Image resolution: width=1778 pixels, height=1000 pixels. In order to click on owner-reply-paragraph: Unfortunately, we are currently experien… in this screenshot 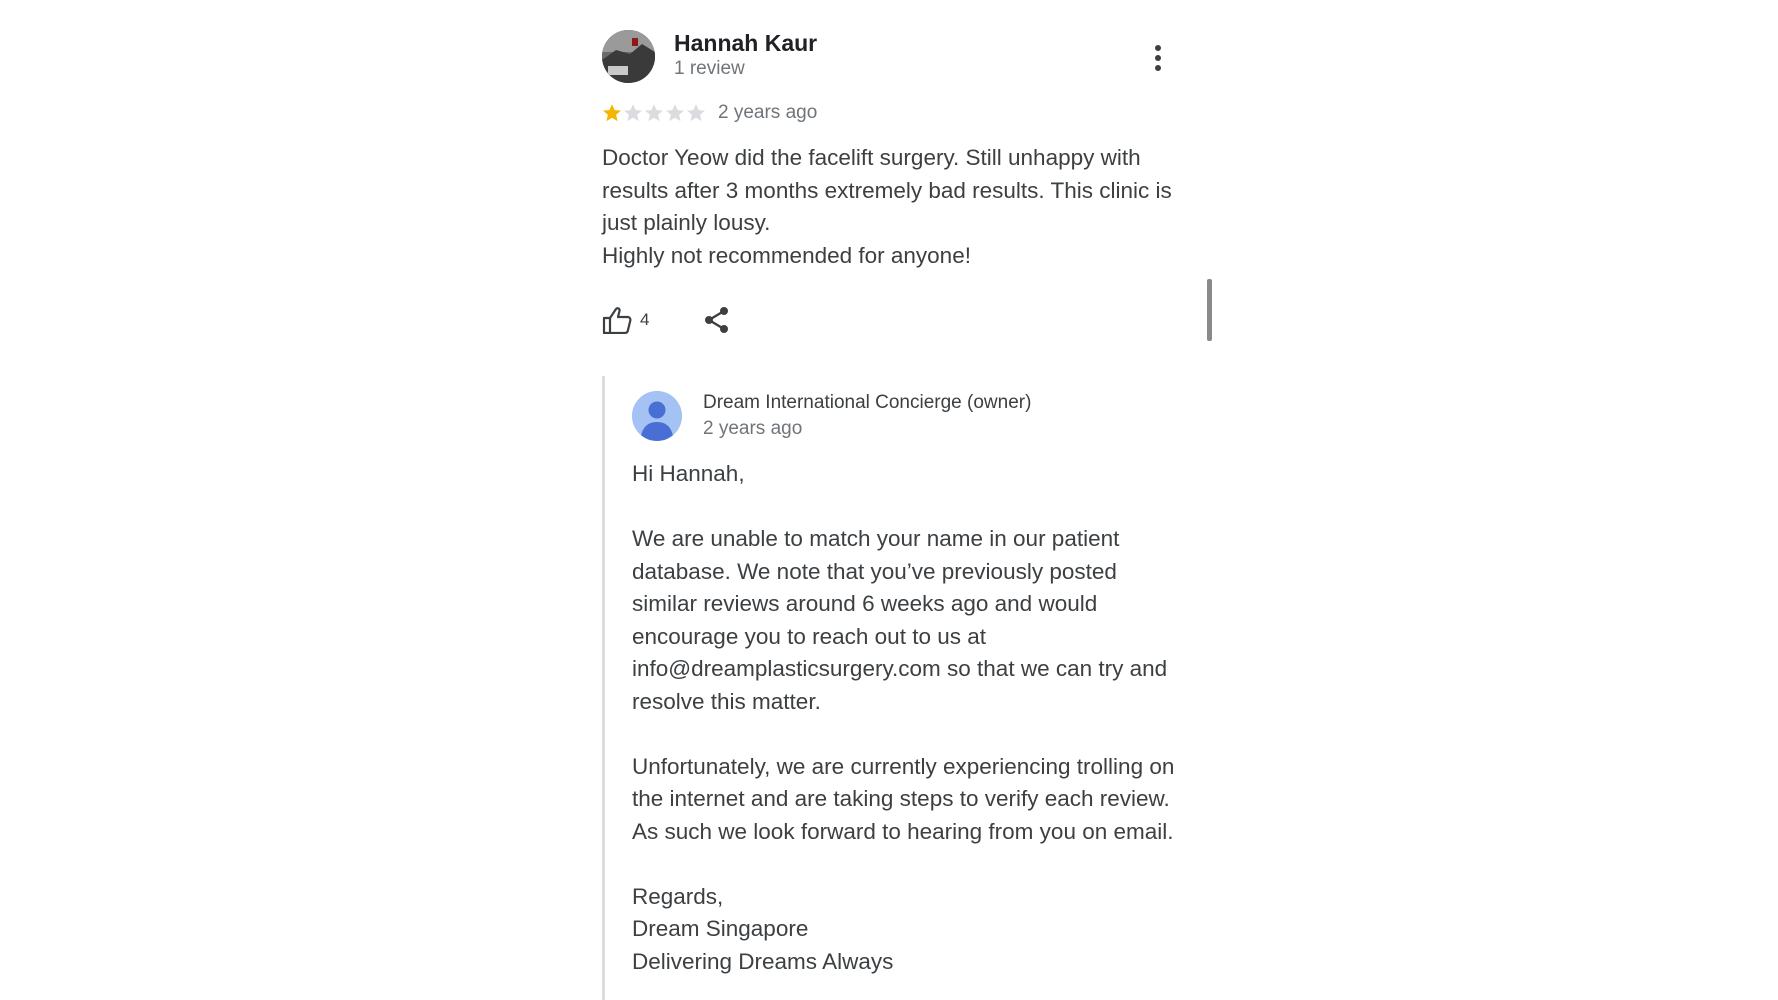, I will do `click(903, 798)`.